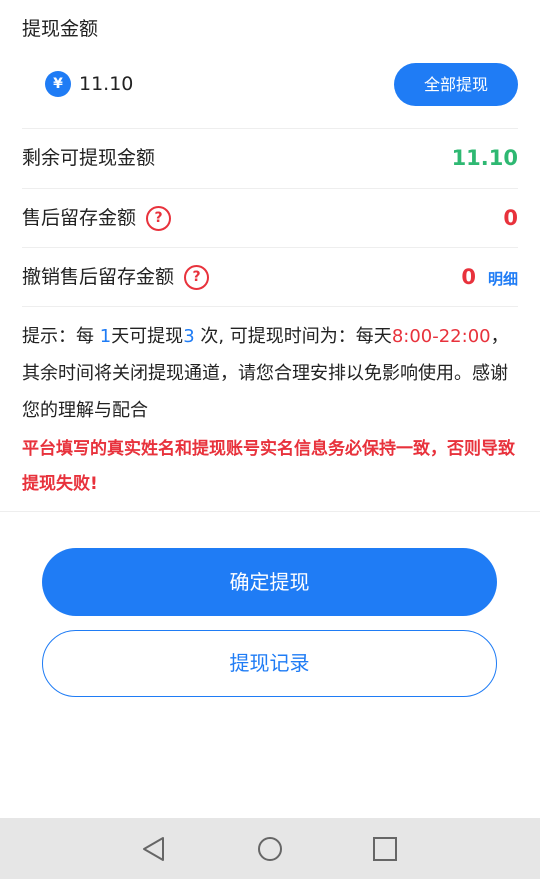 This screenshot has height=879, width=540. I want to click on system-nav-bar, so click(270, 848).